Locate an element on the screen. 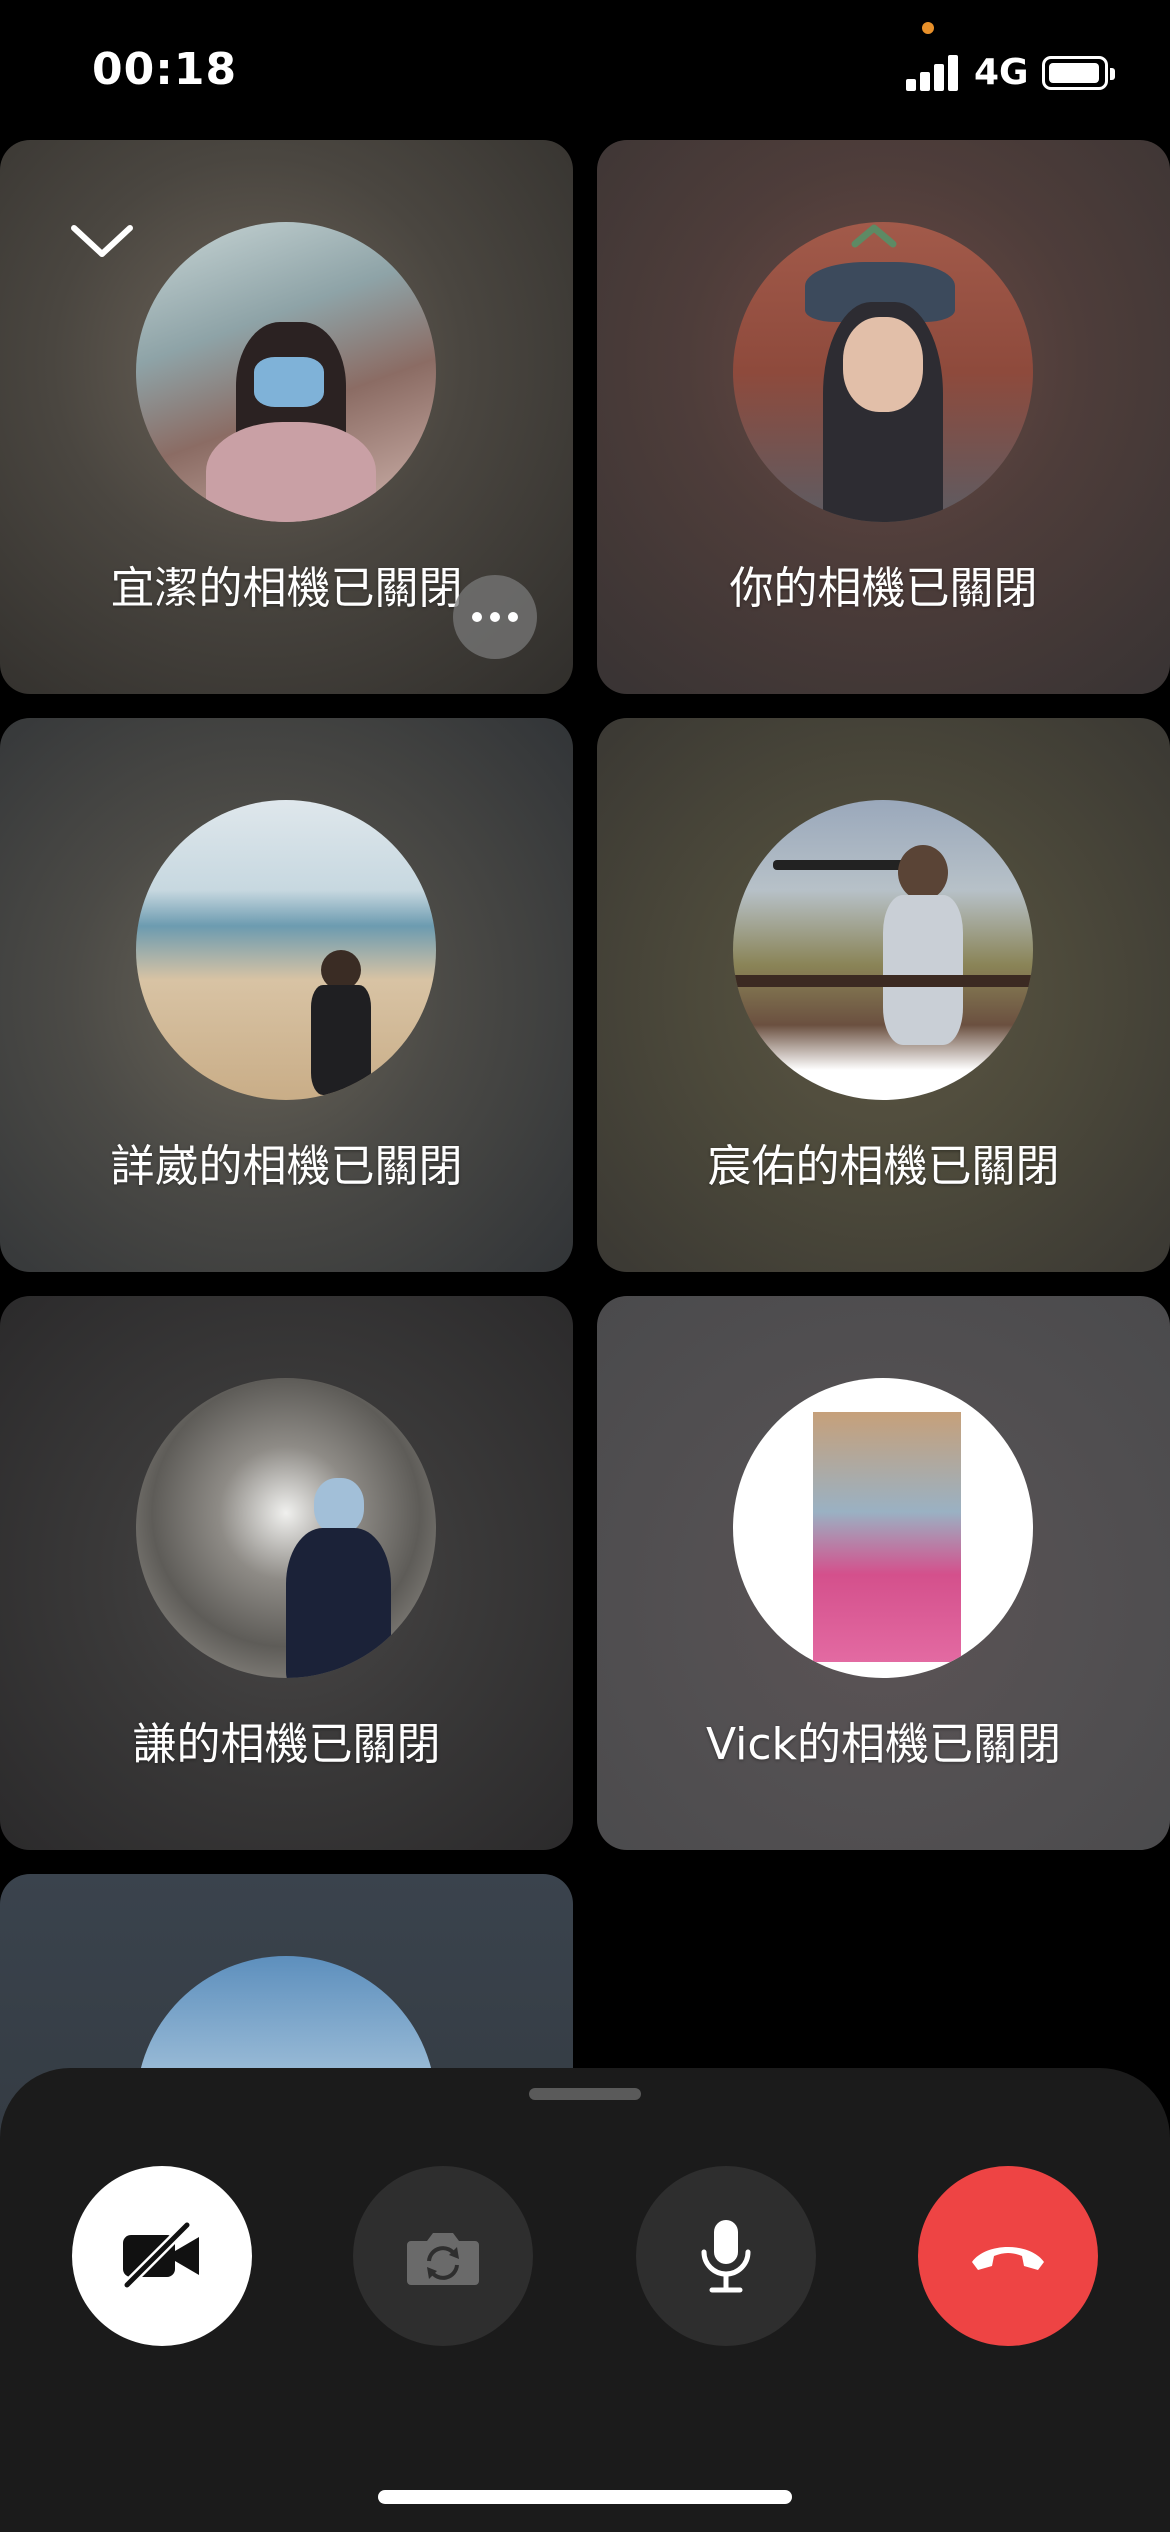 The image size is (1170, 2532). mute-button is located at coordinates (726, 2256).